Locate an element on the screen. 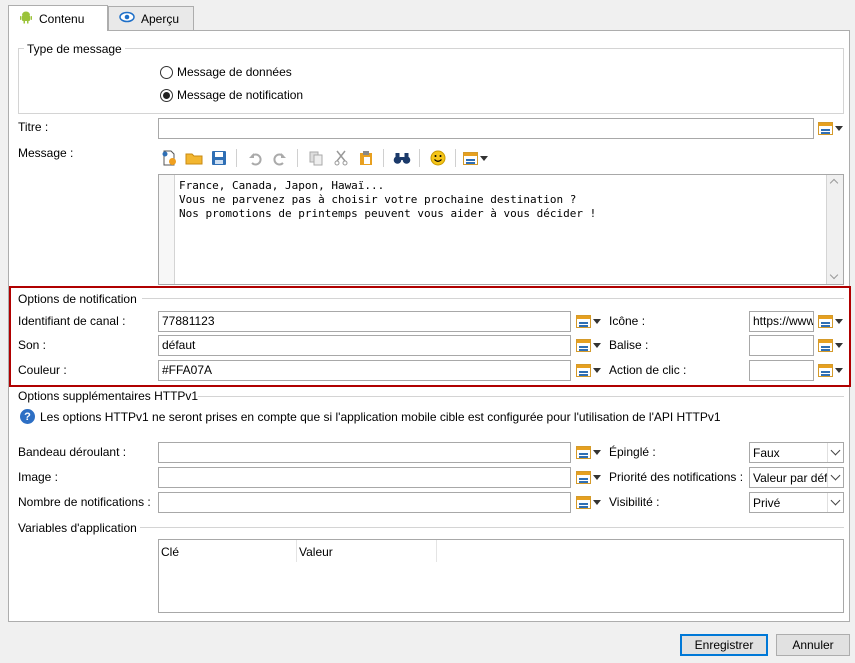 This screenshot has height=663, width=855. tab-preview: Aperçu is located at coordinates (151, 18).